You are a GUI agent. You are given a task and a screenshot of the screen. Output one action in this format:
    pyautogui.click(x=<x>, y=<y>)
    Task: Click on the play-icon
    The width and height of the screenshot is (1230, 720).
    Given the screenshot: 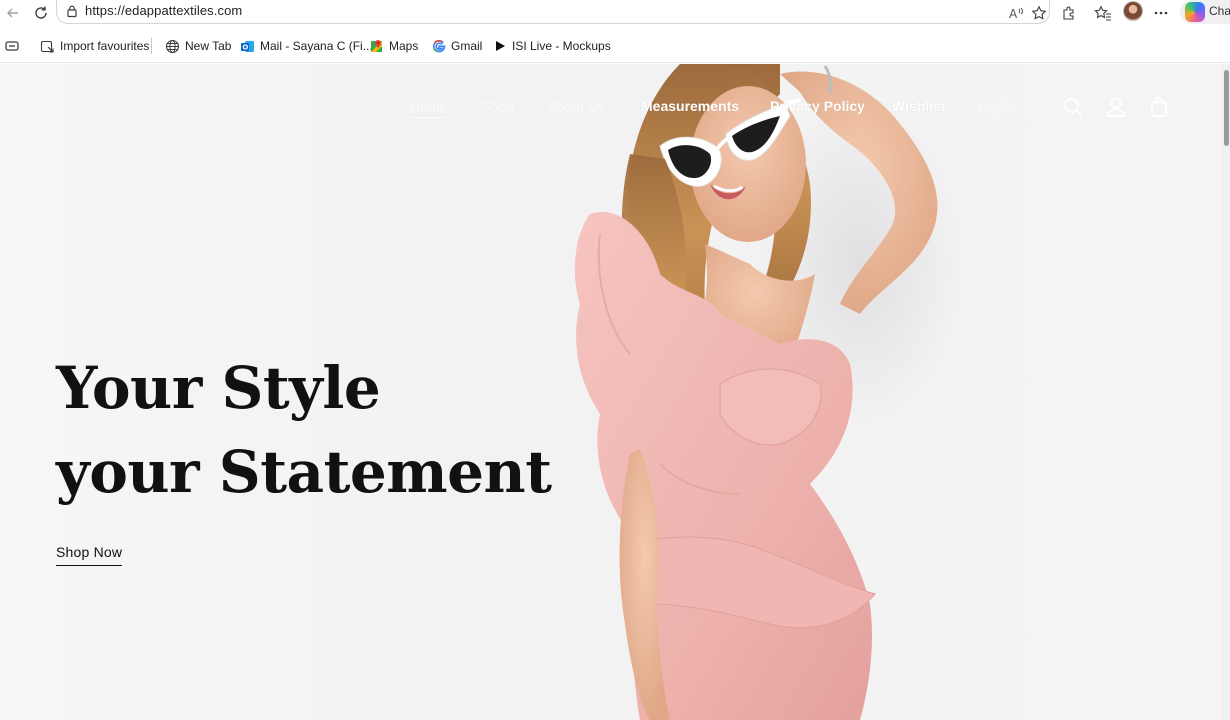 What is the action you would take?
    pyautogui.click(x=499, y=46)
    